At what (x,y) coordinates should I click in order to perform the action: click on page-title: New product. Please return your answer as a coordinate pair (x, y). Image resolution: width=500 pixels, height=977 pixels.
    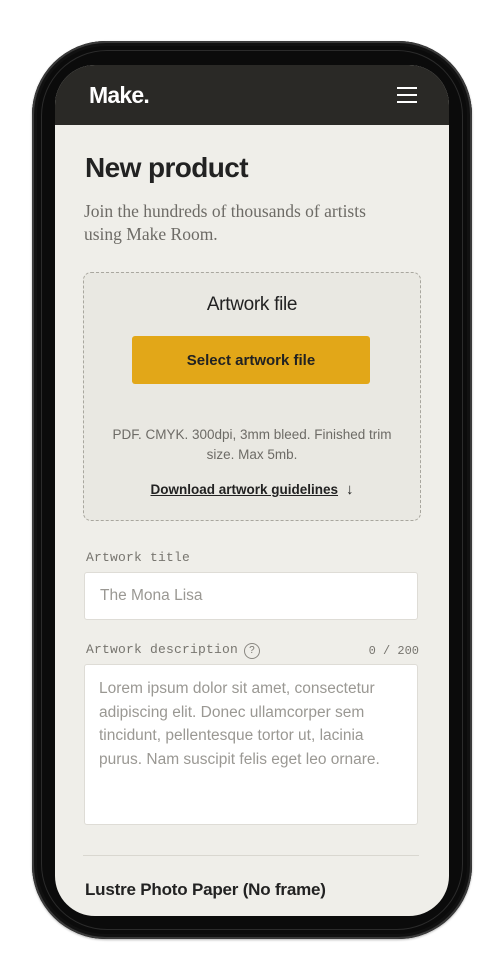
    Looking at the image, I should click on (167, 167).